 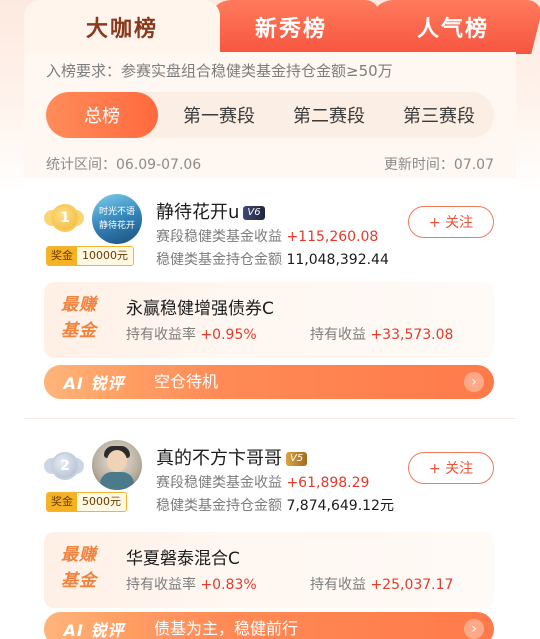 I want to click on holding-profit-value: +33,573.08, so click(x=412, y=335).